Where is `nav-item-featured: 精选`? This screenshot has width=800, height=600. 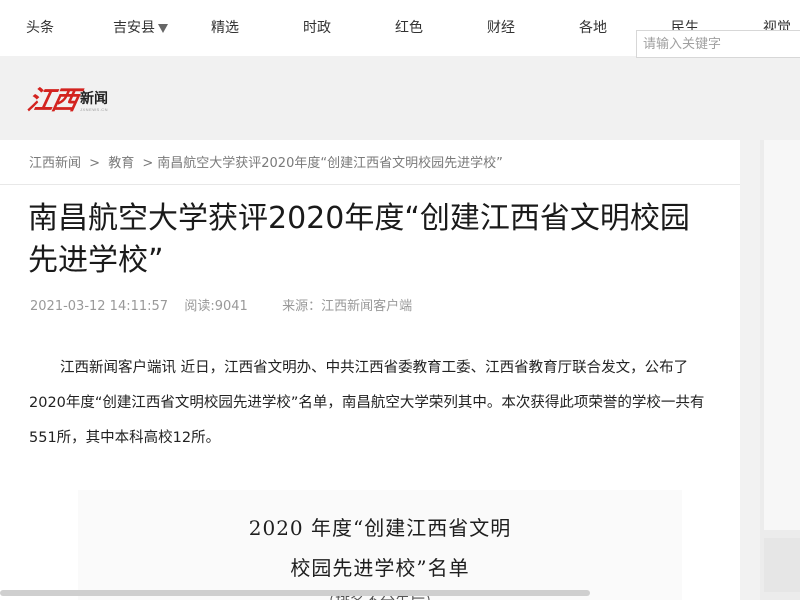
nav-item-featured: 精选 is located at coordinates (225, 28).